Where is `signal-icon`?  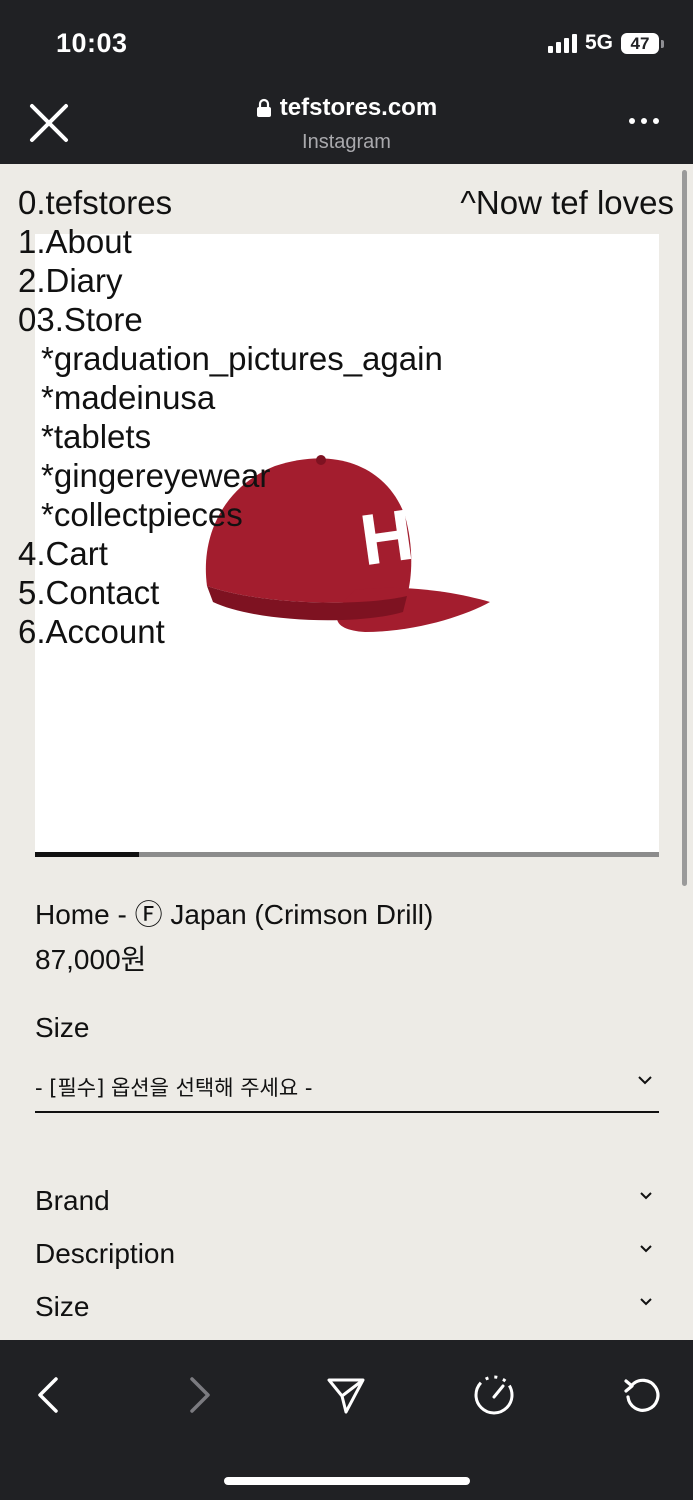
signal-icon is located at coordinates (562, 43).